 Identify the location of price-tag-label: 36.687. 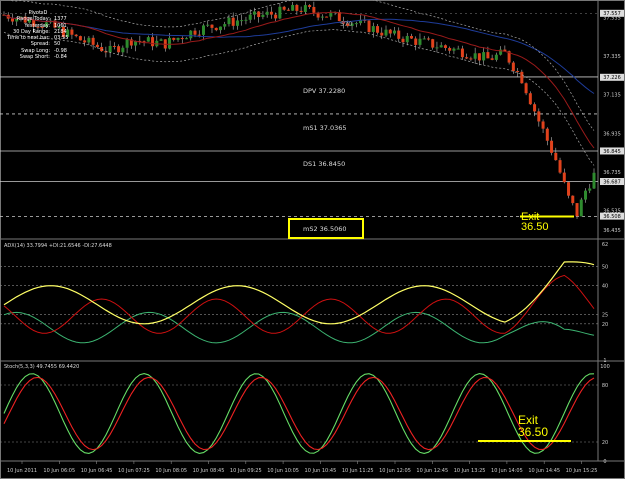
(612, 182).